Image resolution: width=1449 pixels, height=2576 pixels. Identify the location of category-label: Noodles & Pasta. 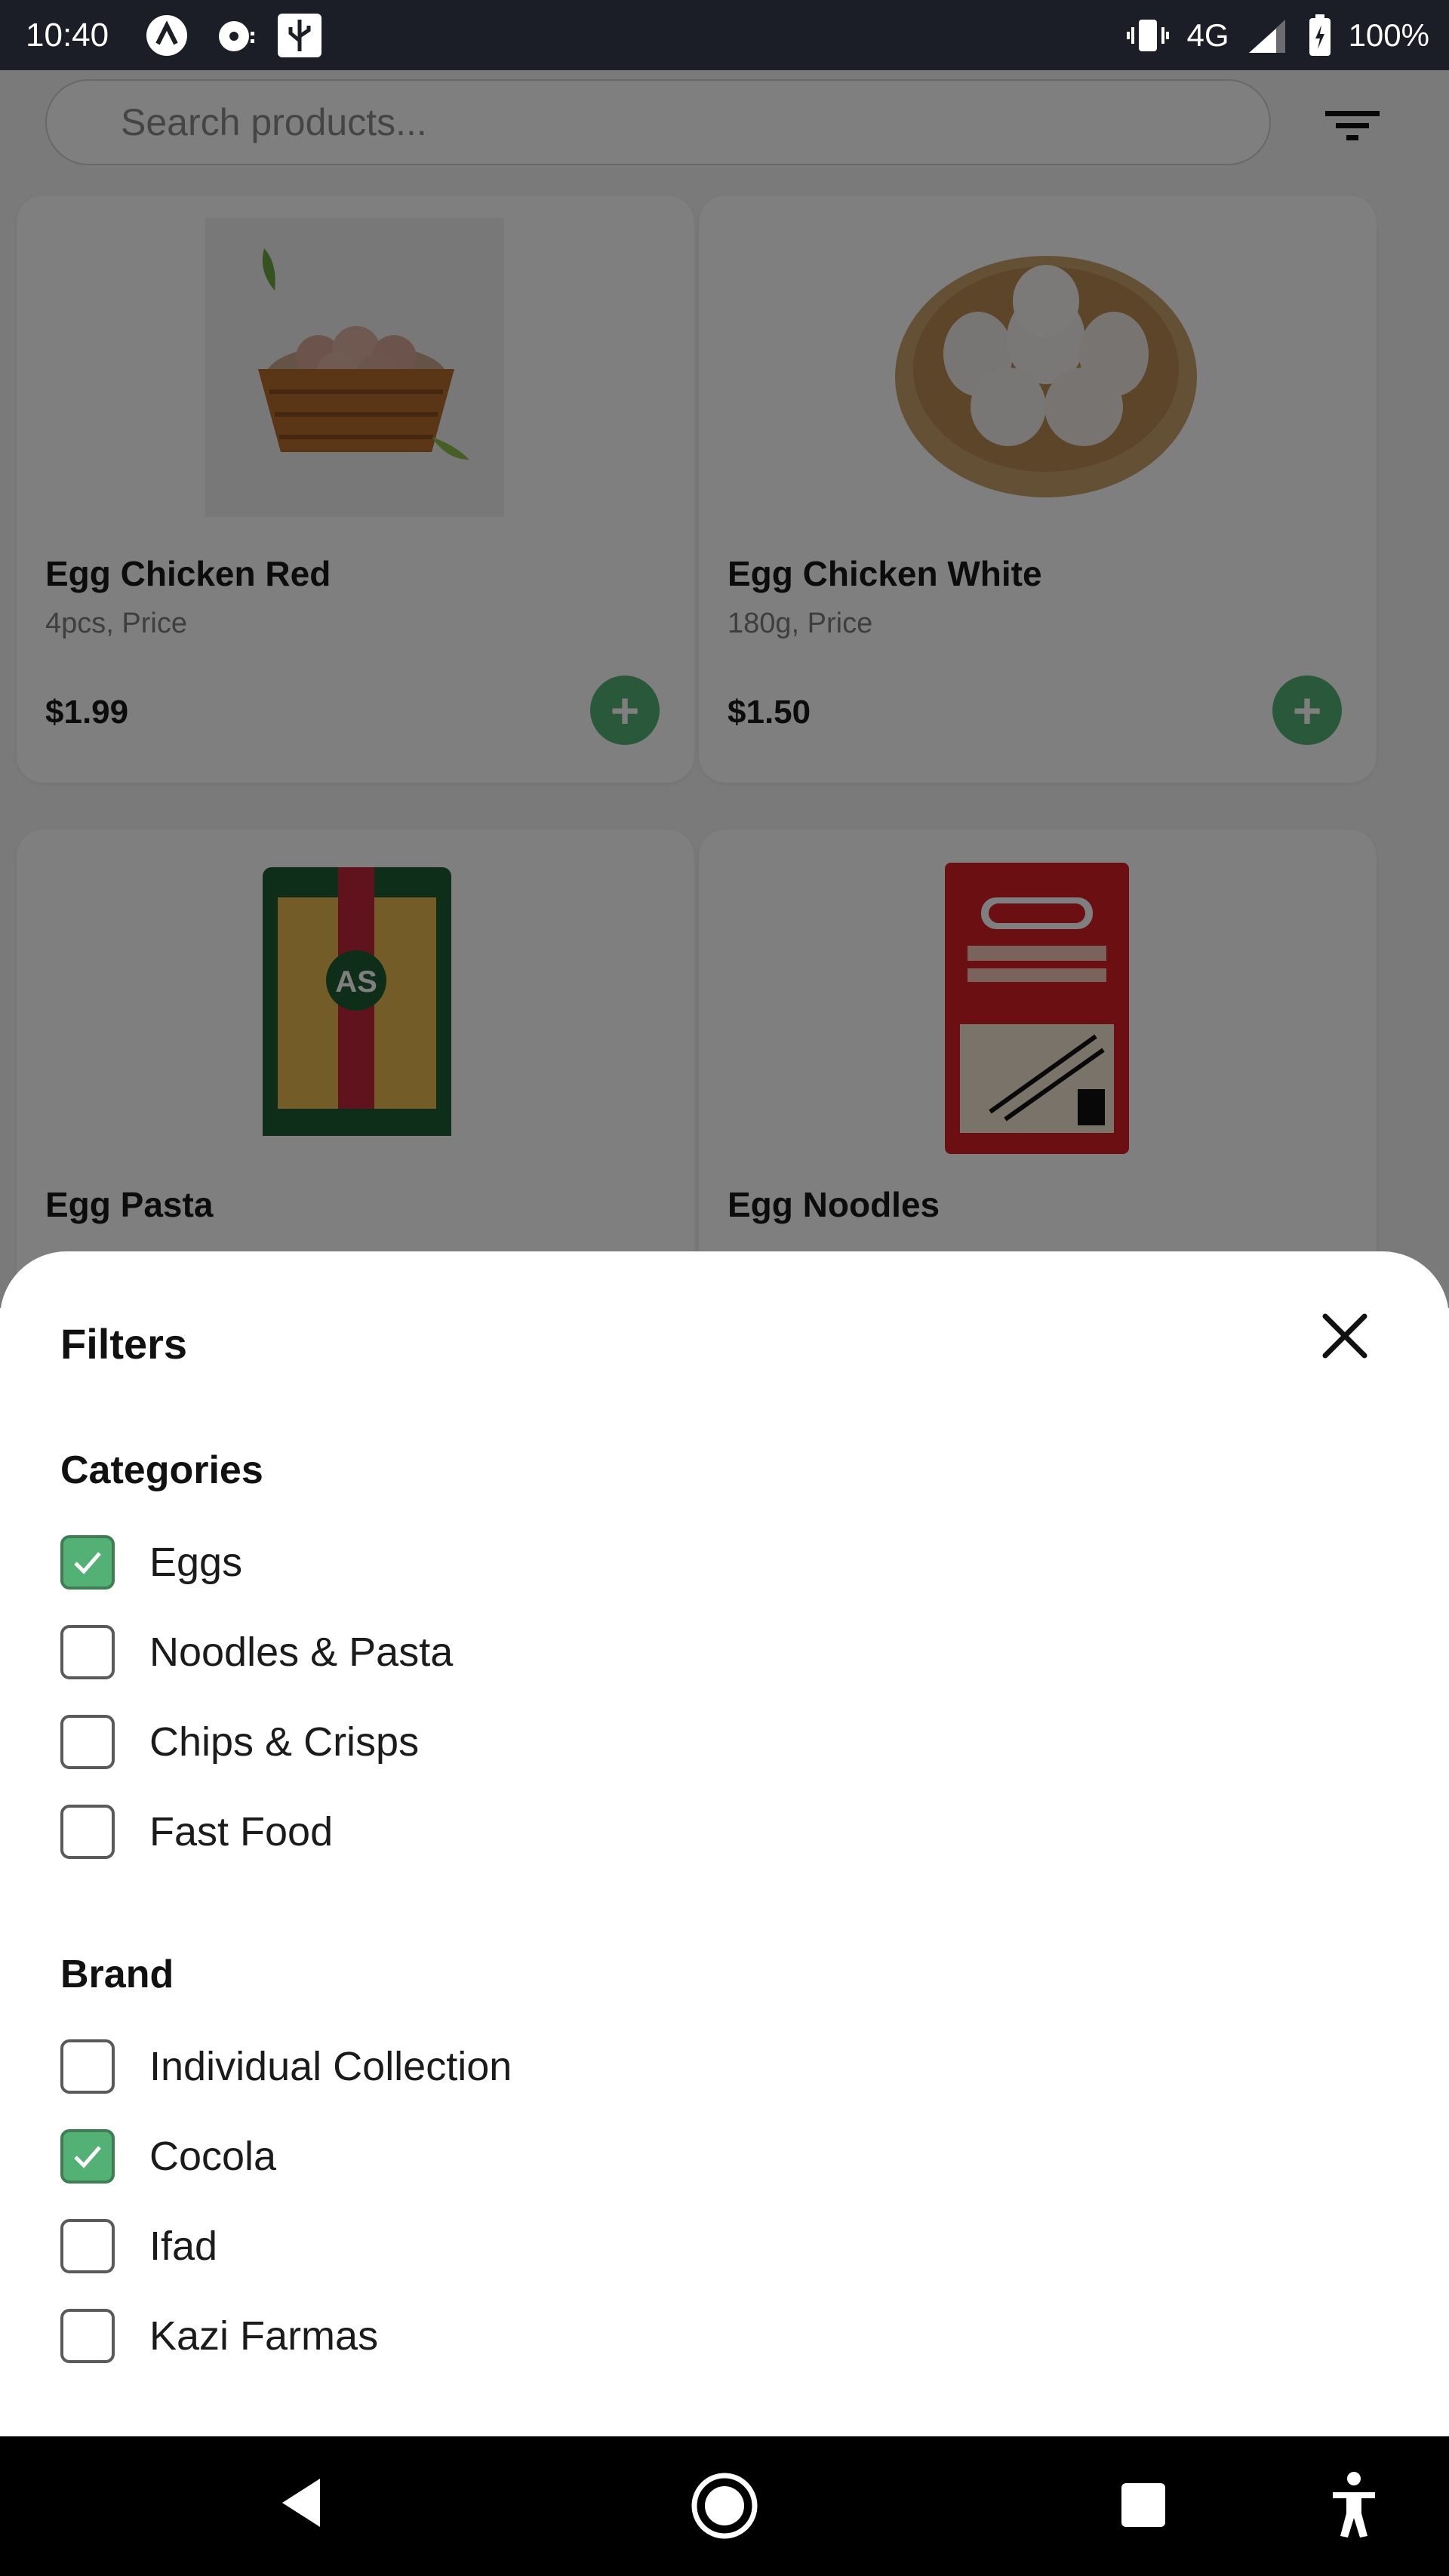
(301, 1652).